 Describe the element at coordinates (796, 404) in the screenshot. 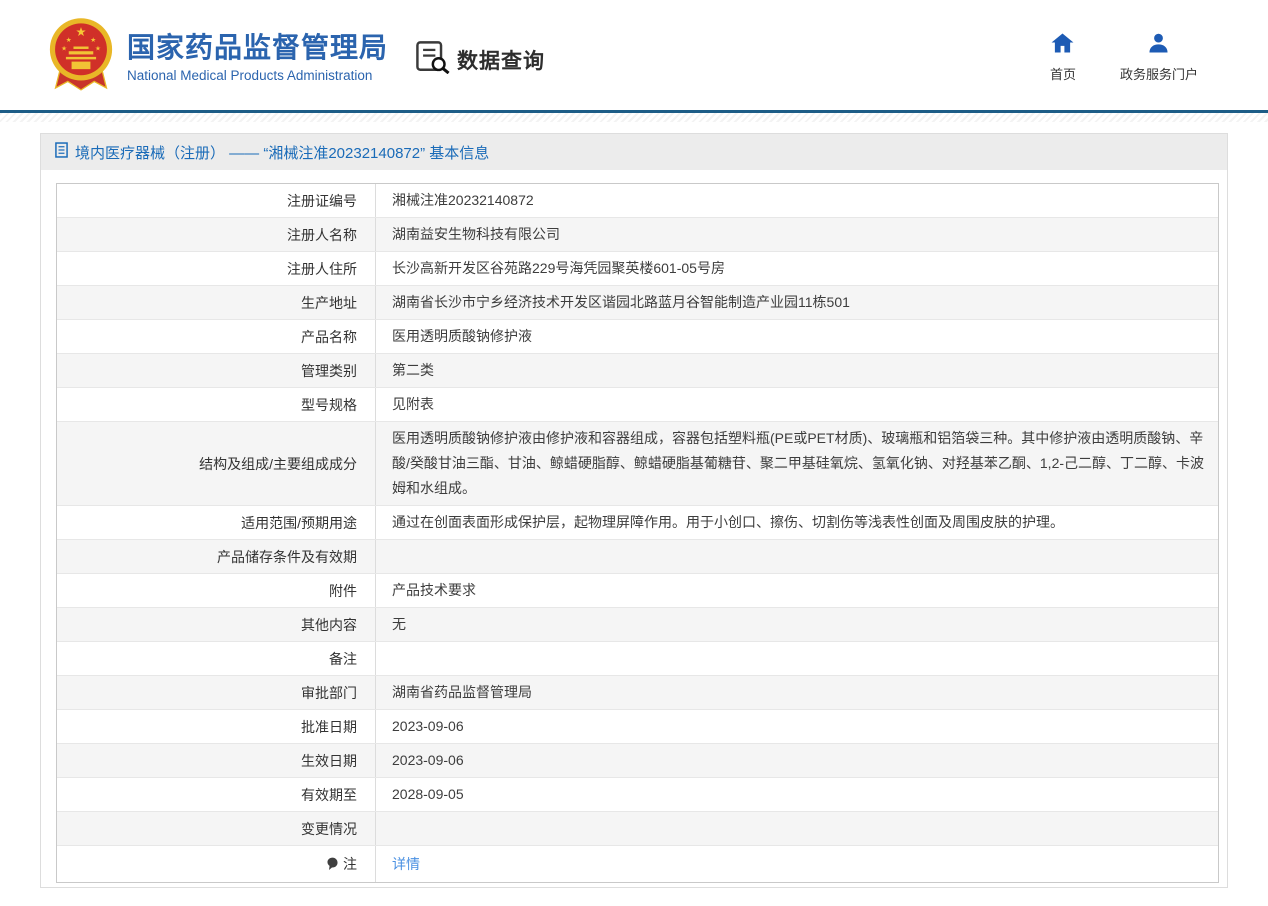

I see `row-value: 见附表` at that location.